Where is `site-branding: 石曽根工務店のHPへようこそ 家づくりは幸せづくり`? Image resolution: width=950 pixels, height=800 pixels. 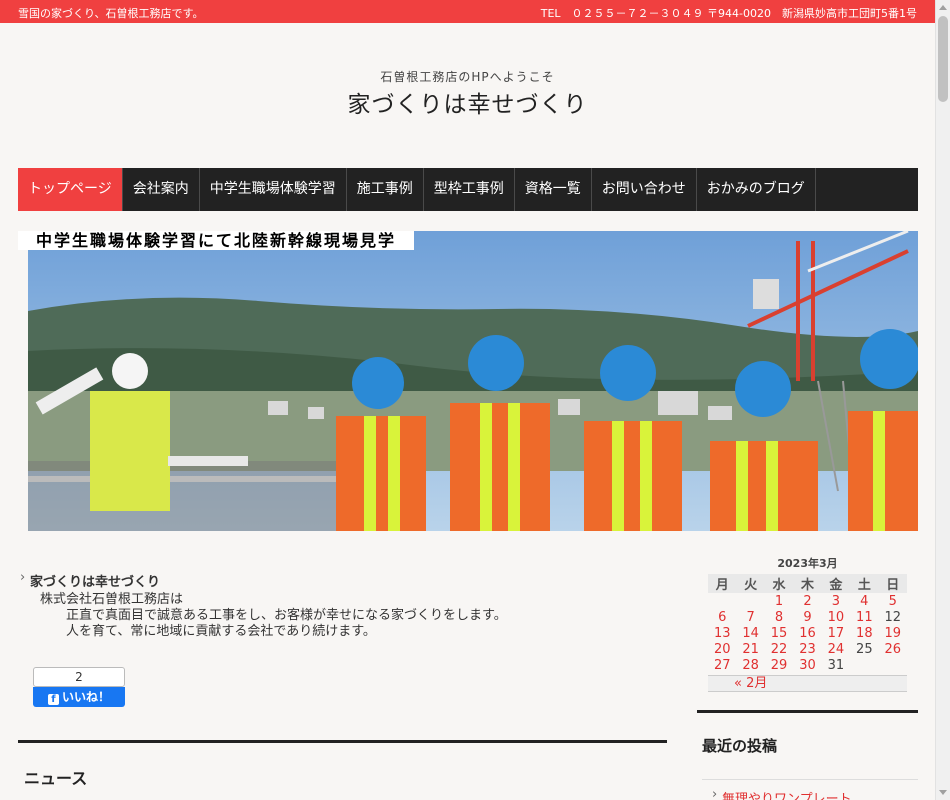
site-branding: 石曽根工務店のHPへようこそ 家づくりは幸せづくり is located at coordinates (467, 93).